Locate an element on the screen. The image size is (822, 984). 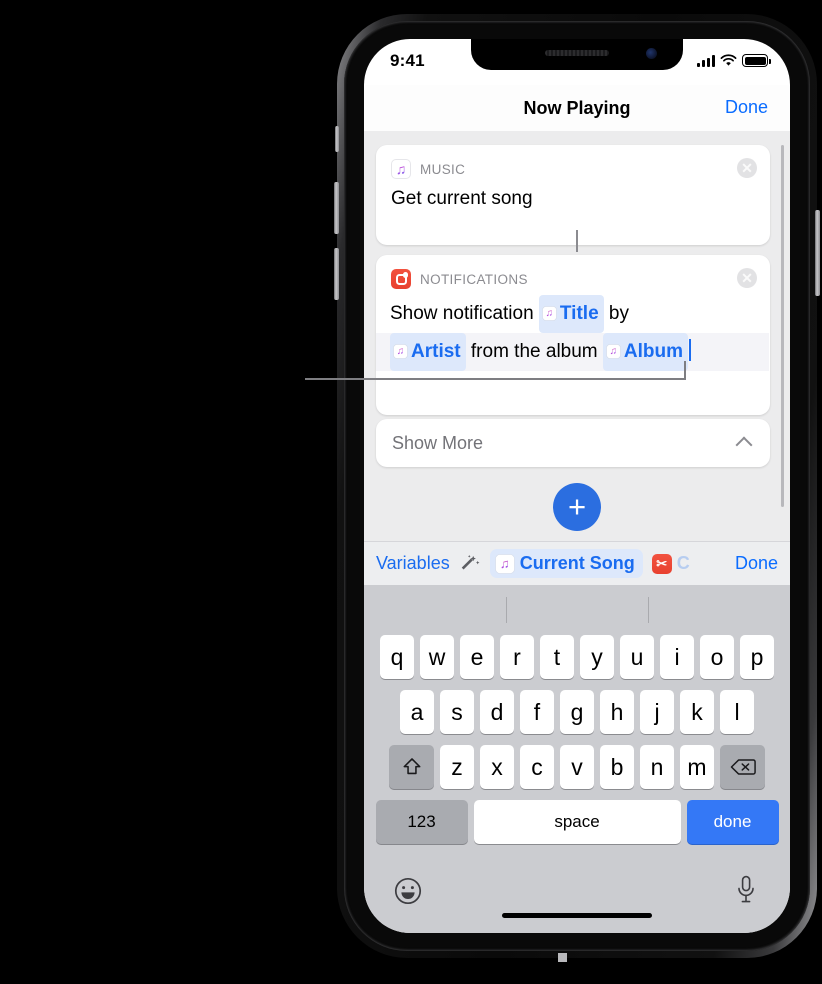
shift-key is located at coordinates (411, 767).